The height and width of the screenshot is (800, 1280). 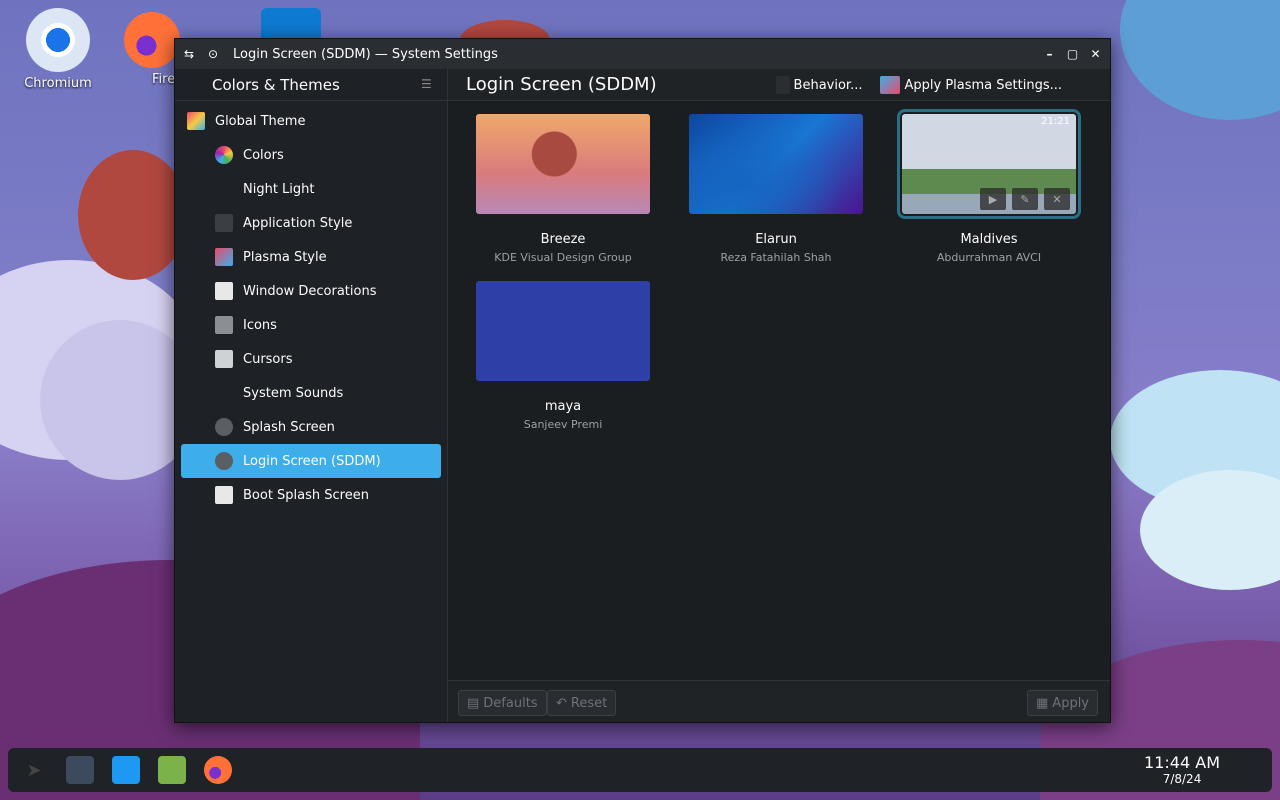 What do you see at coordinates (989, 164) in the screenshot?
I see `theme-preview: 21:21 ▶ ✎ ✕` at bounding box center [989, 164].